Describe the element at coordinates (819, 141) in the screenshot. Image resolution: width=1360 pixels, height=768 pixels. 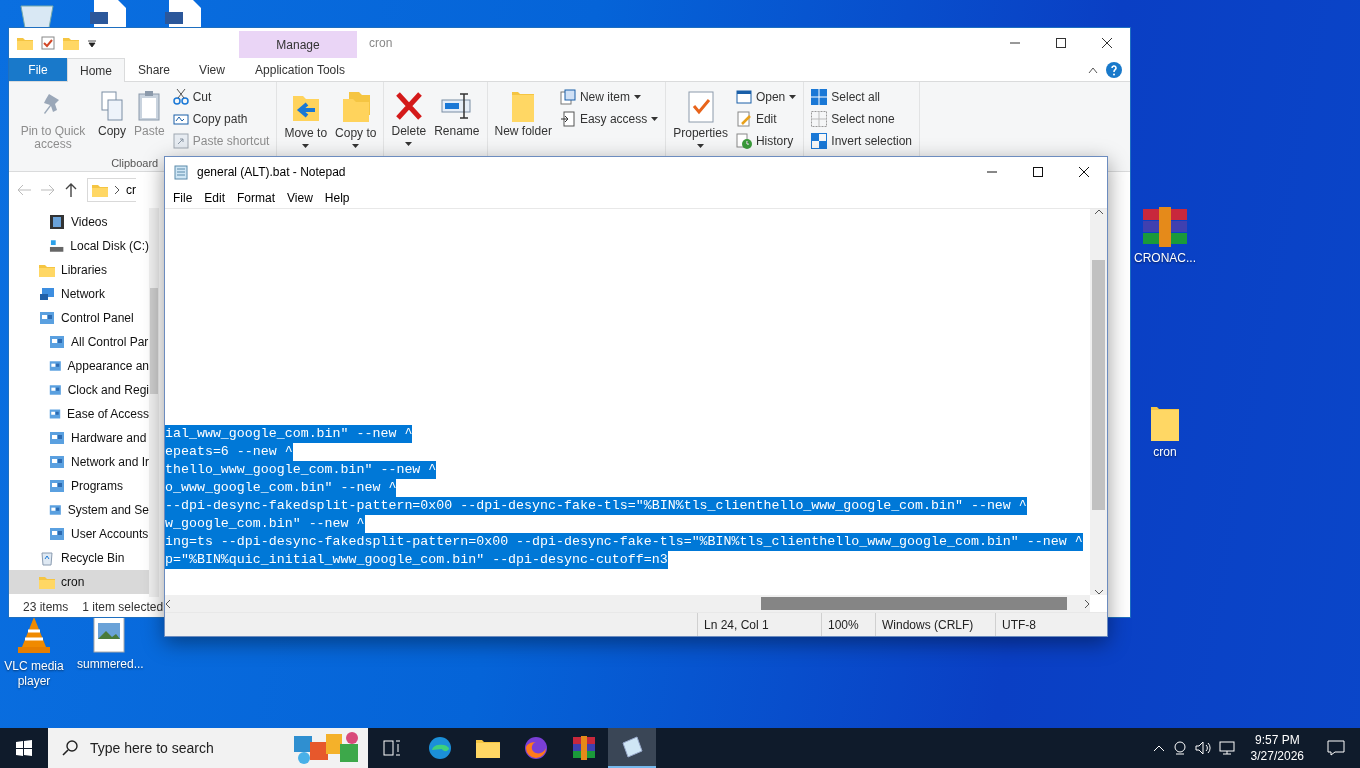
I see `invert-selection-icon` at that location.